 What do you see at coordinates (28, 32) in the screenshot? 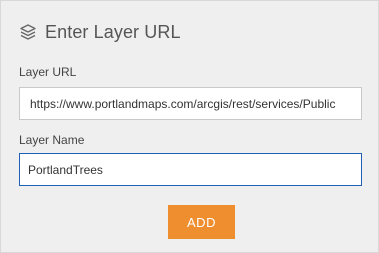
I see `layers-icon` at bounding box center [28, 32].